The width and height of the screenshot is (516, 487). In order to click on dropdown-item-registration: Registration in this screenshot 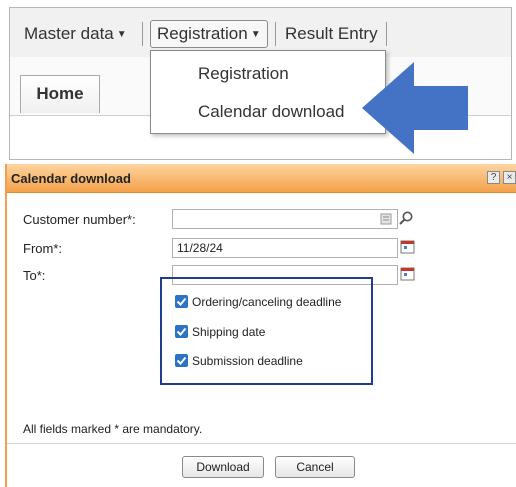, I will do `click(243, 74)`.